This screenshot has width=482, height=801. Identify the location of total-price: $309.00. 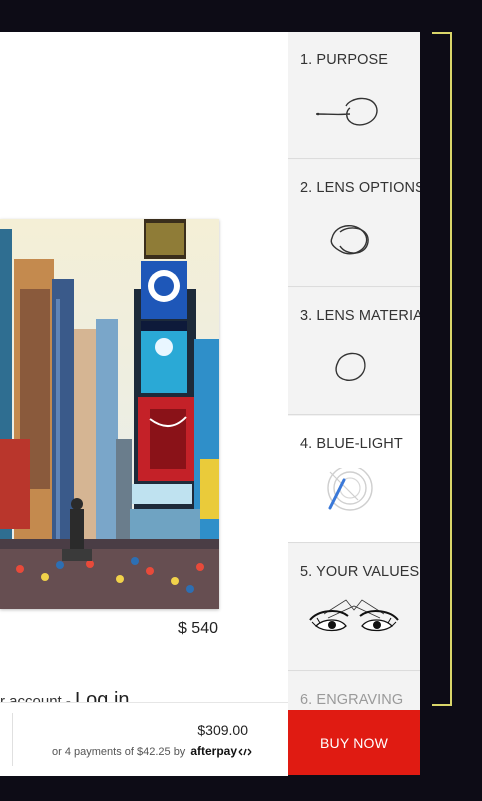
(222, 730).